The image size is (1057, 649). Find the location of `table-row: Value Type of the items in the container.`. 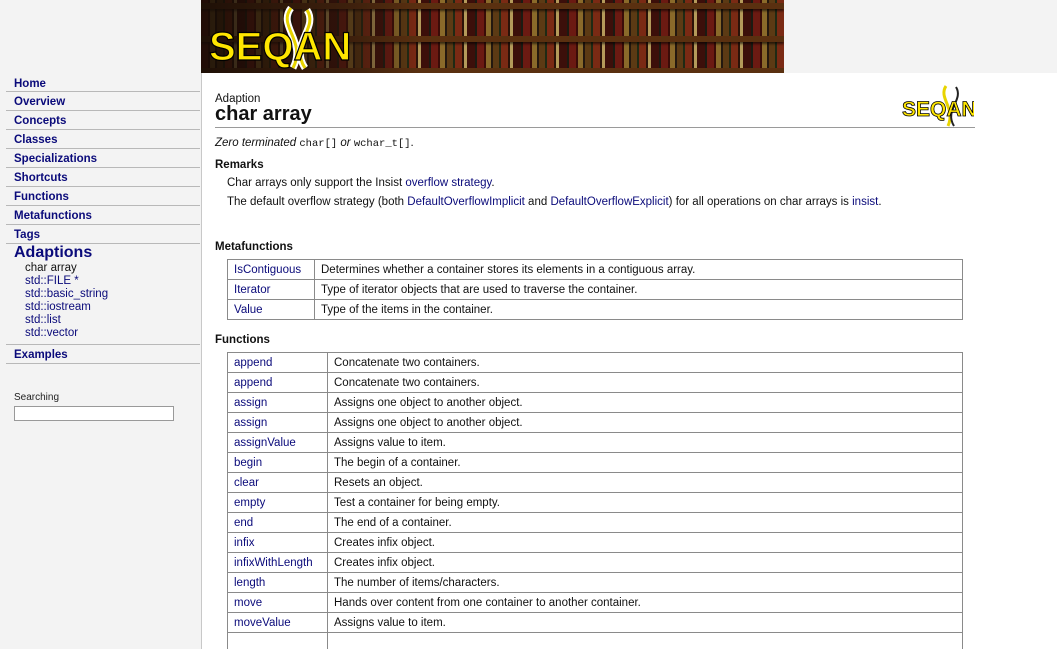

table-row: Value Type of the items in the container. is located at coordinates (595, 309).